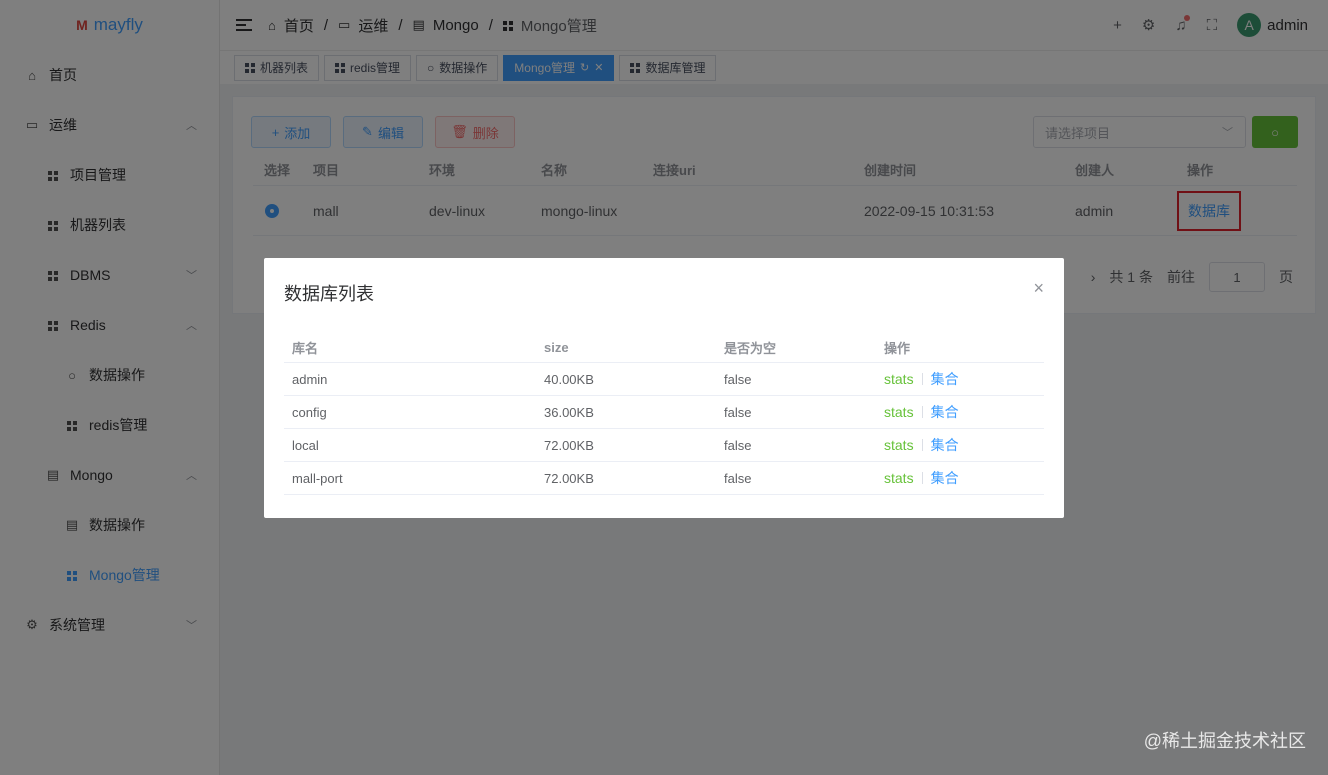 The image size is (1328, 775). Describe the element at coordinates (305, 348) in the screenshot. I see `column-header: 库名` at that location.